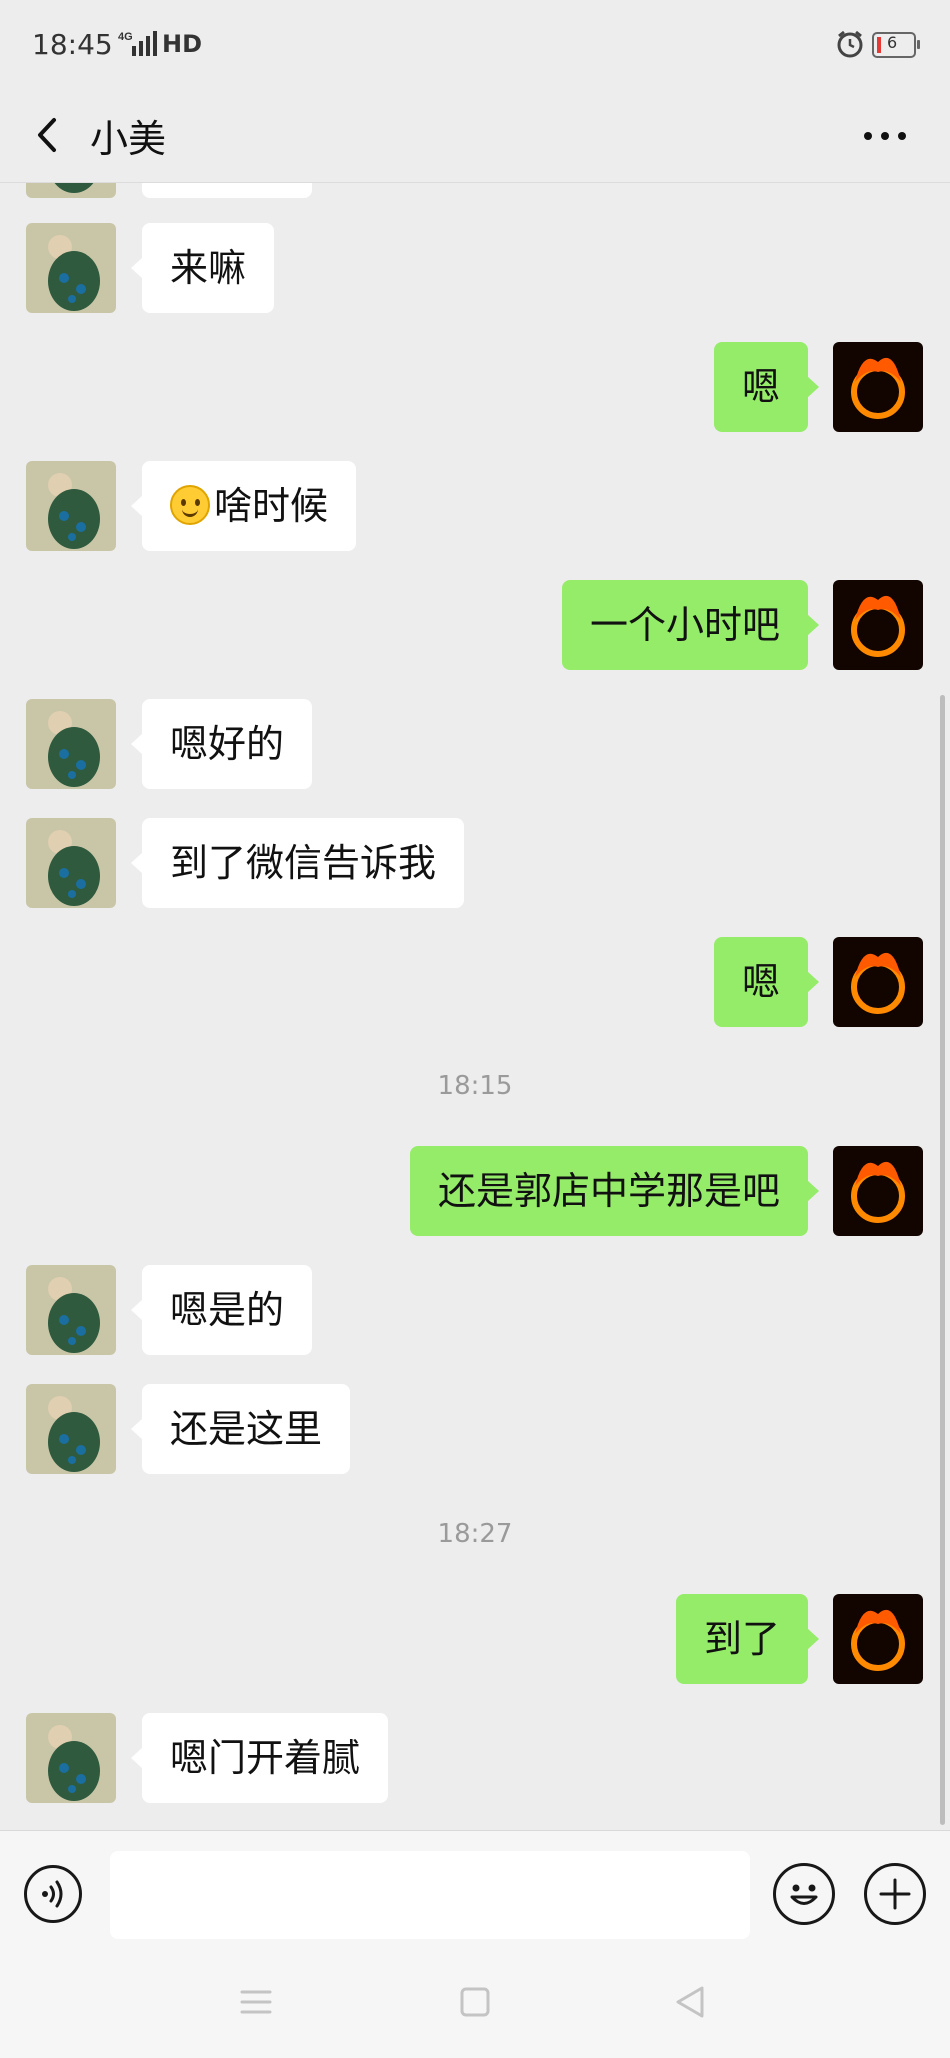 The height and width of the screenshot is (2058, 950). I want to click on message-row: 还是郭店中学那是吧, so click(475, 1192).